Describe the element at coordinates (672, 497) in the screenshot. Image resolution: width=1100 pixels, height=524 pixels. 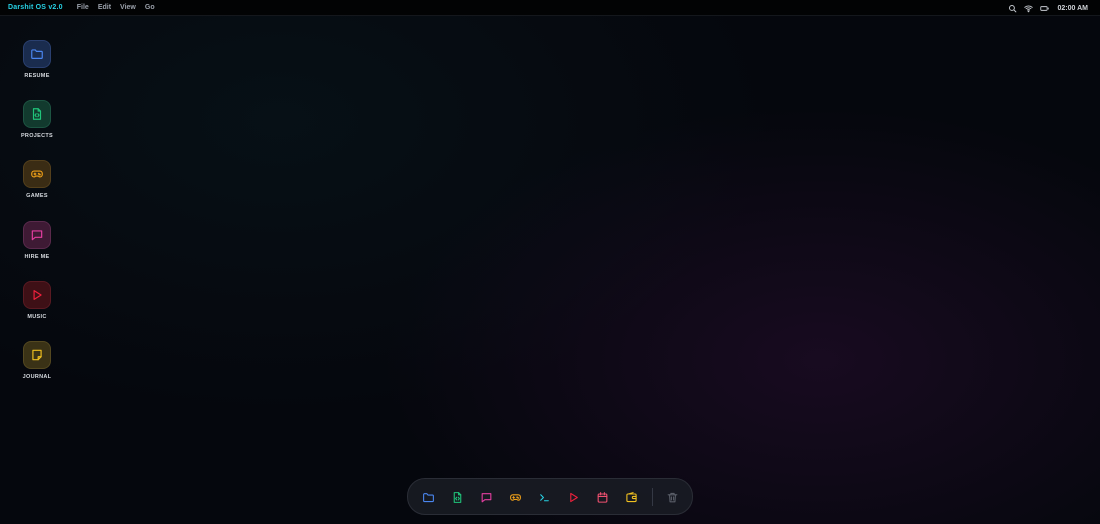
I see `dock-trash-icon` at that location.